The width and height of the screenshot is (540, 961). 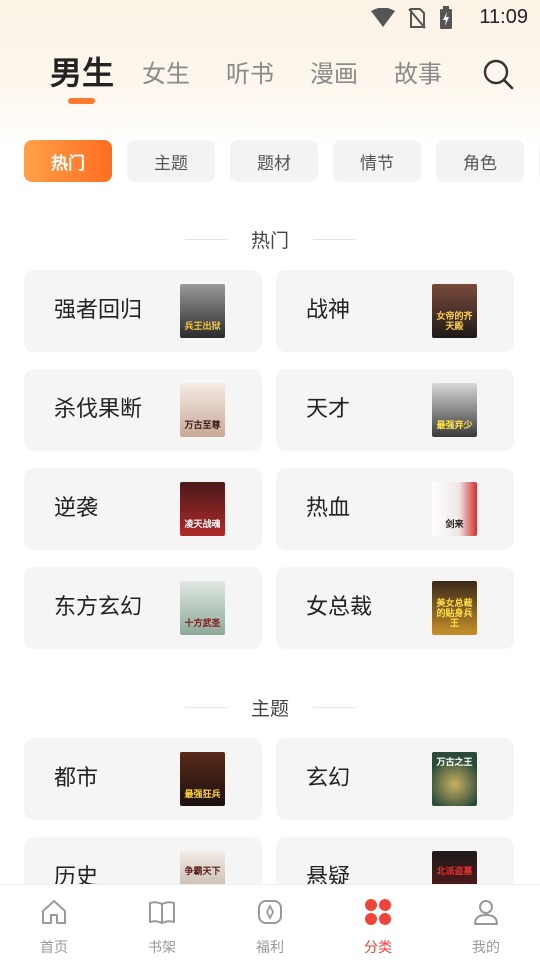 What do you see at coordinates (378, 912) in the screenshot?
I see `category-icon` at bounding box center [378, 912].